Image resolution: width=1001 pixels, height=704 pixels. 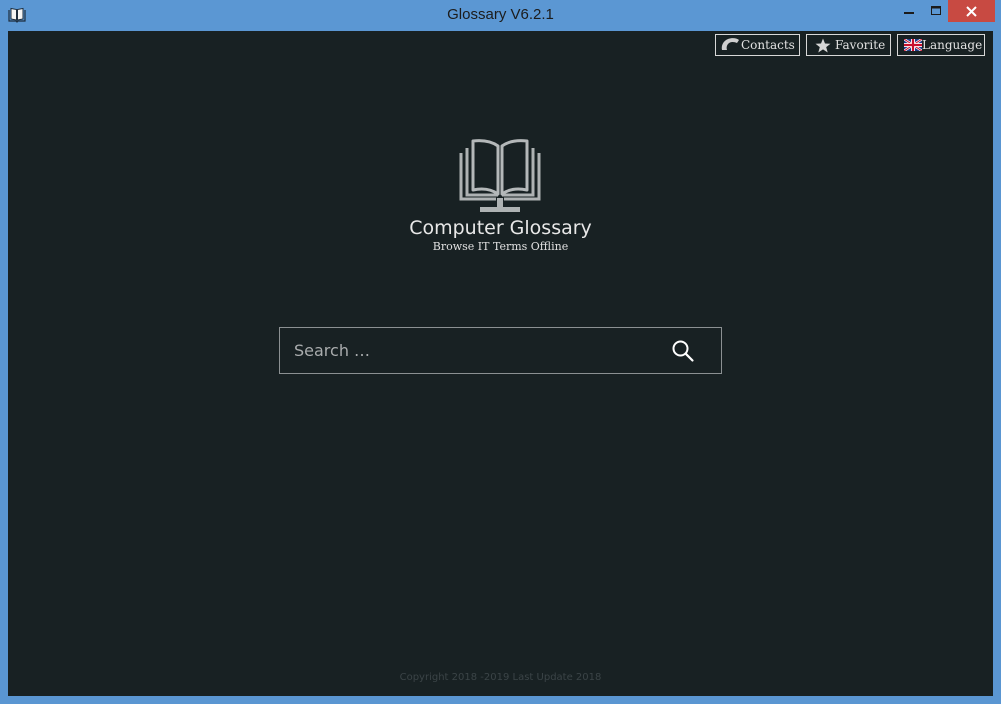 What do you see at coordinates (860, 45) in the screenshot?
I see `favorite-label: Favorite` at bounding box center [860, 45].